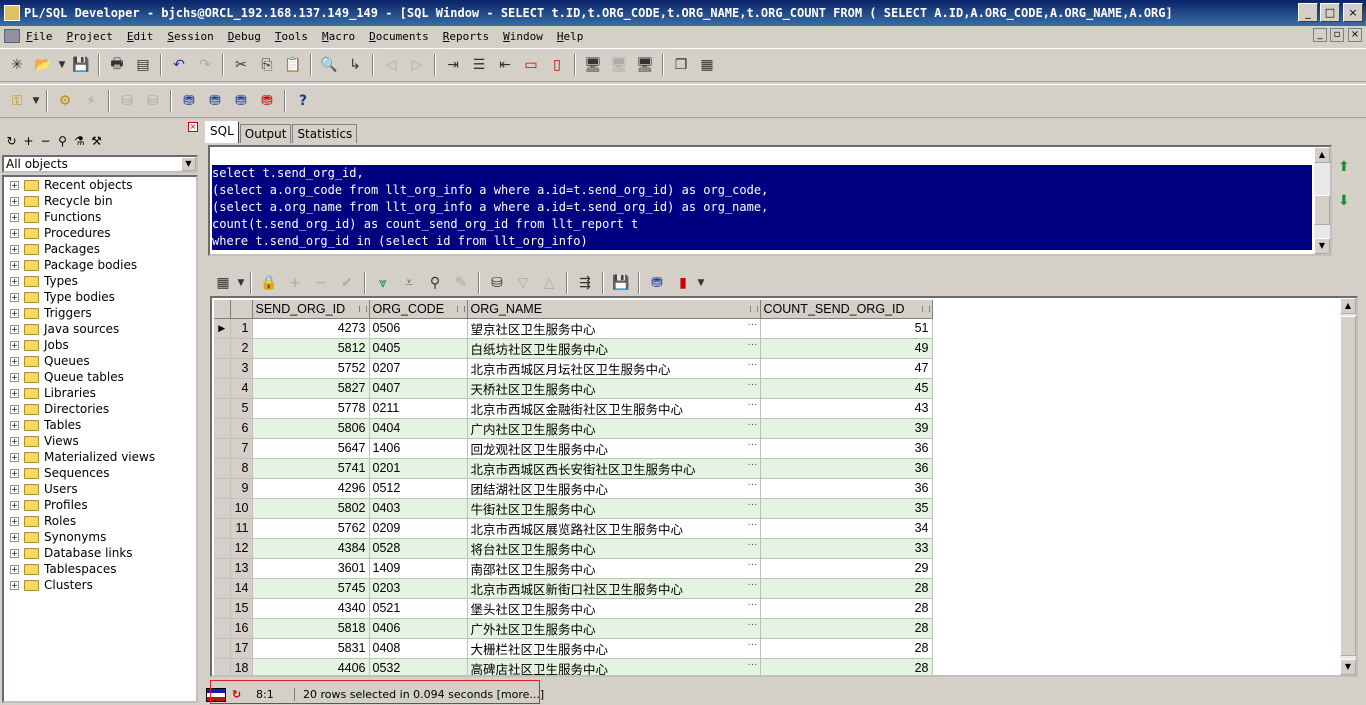  I want to click on column-header-org-name: ORG_NAME, so click(614, 309).